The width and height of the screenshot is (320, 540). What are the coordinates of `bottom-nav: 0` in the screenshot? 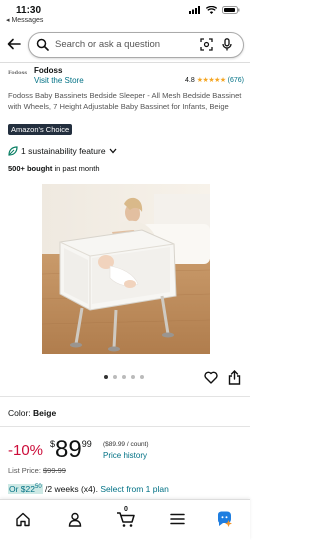 It's located at (125, 519).